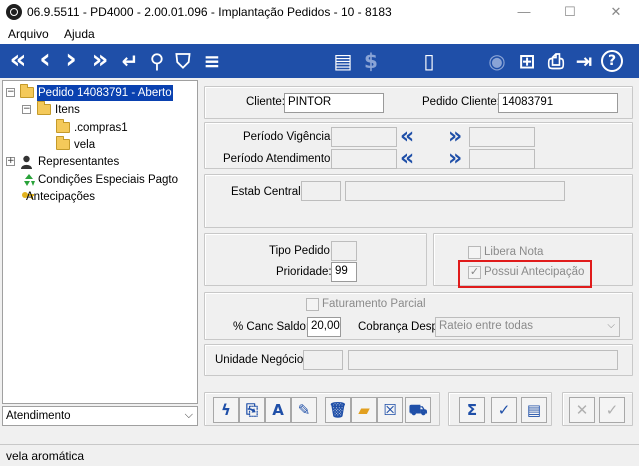 The image size is (639, 466). What do you see at coordinates (502, 137) in the screenshot?
I see `periodo-vigencia-end` at bounding box center [502, 137].